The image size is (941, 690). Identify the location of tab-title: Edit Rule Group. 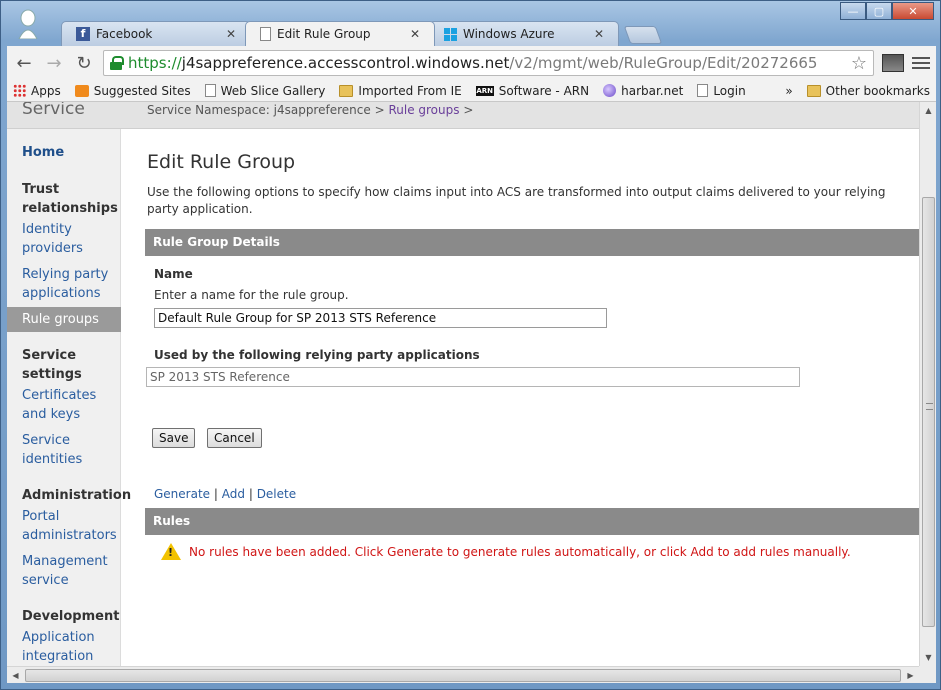
(324, 34).